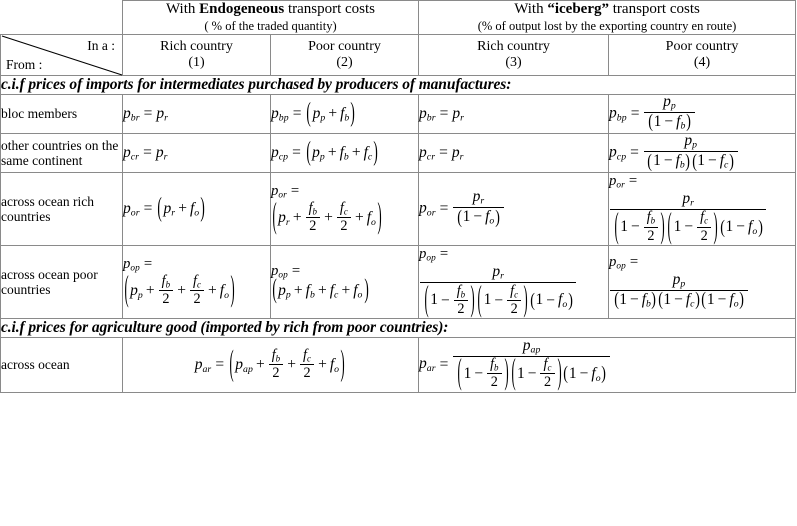  Describe the element at coordinates (607, 365) in the screenshot. I see `formula-agriculture-iceberg: par = pap (1− fb 2) (1− fc 2) (1− fo)` at that location.